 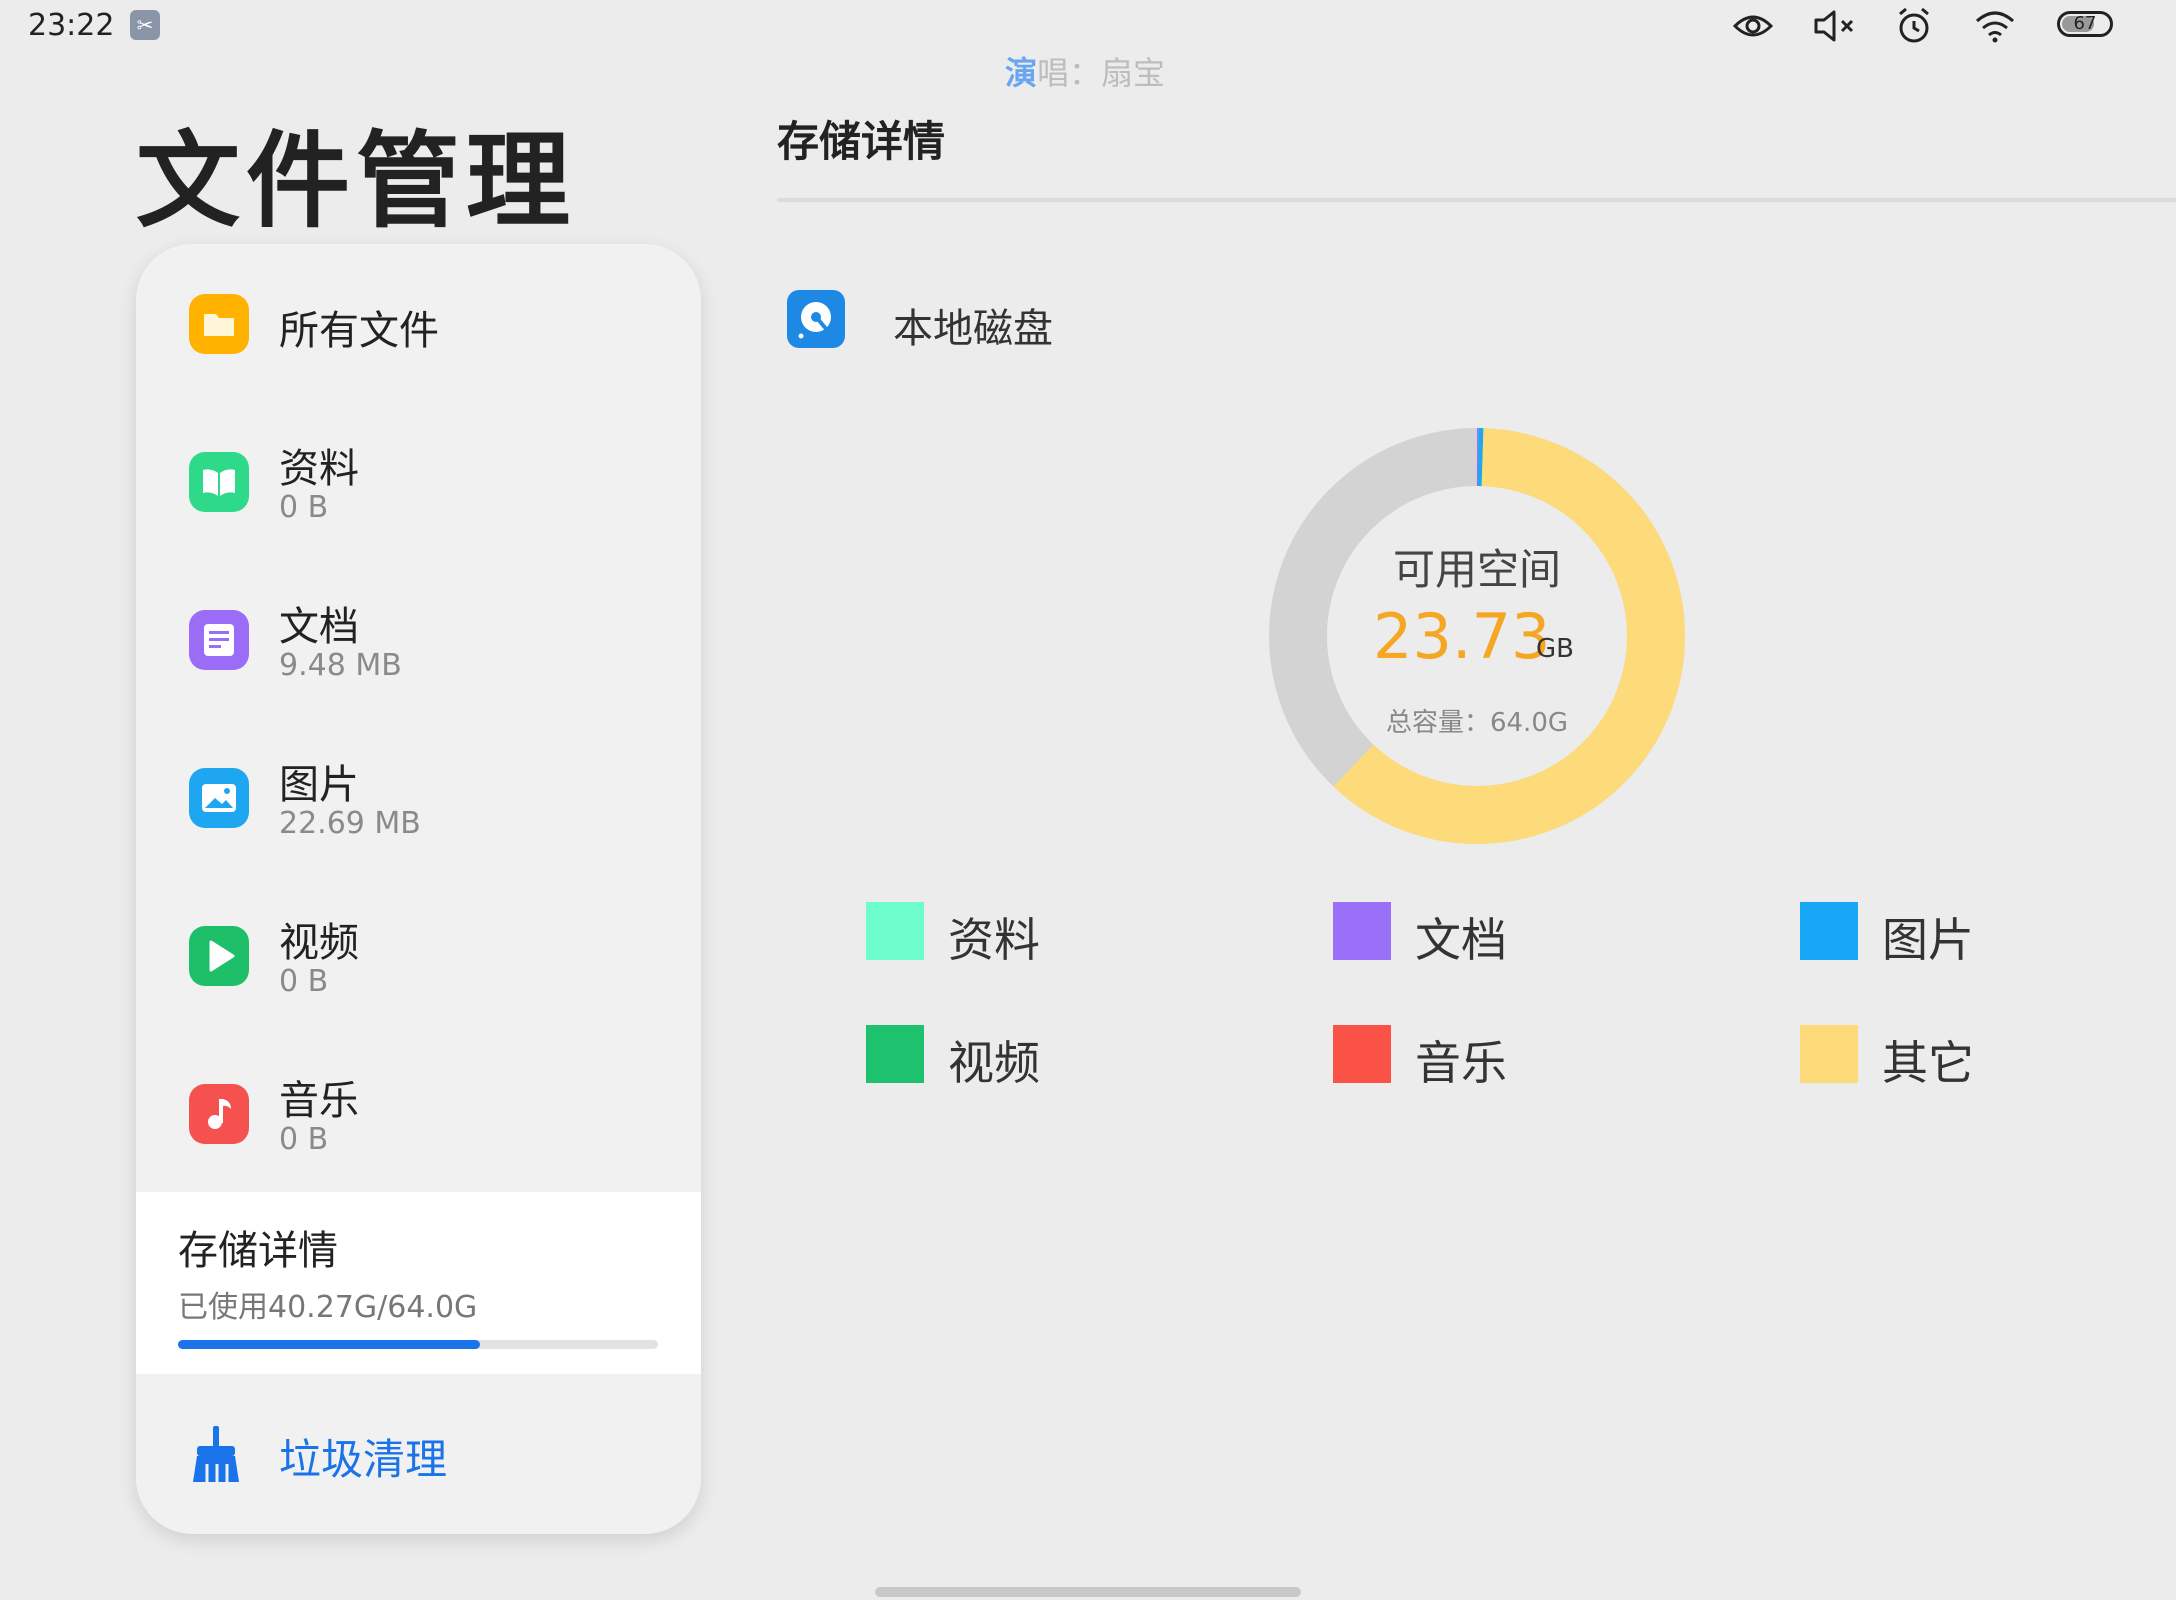 I want to click on page-title: 存储详情, so click(x=861, y=141).